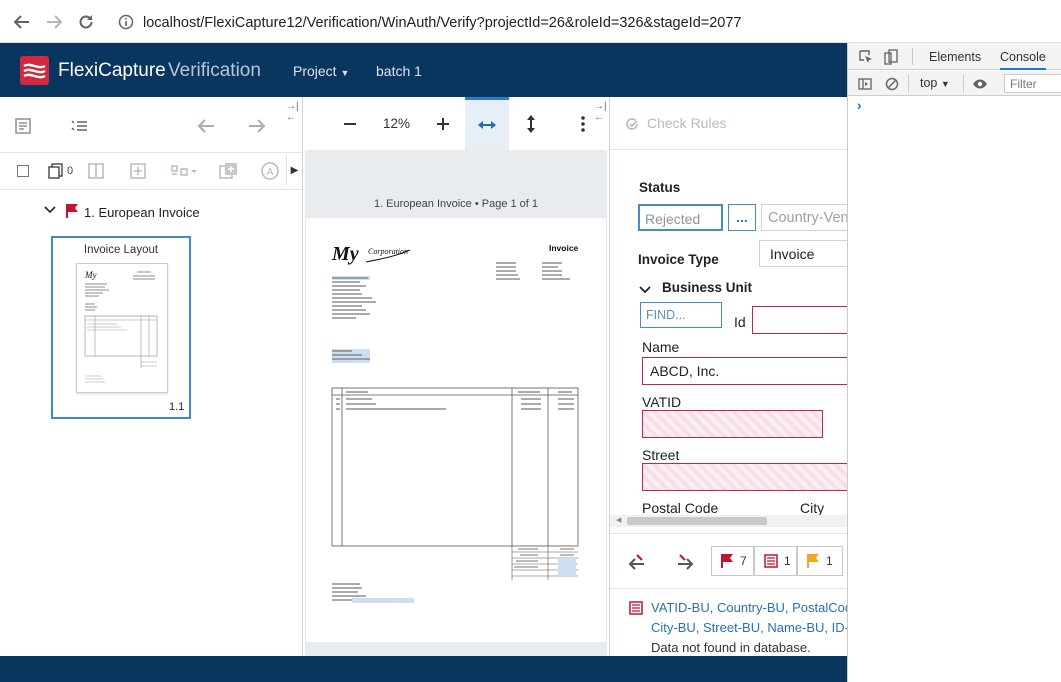  I want to click on postal-code-label: Postal Code, so click(680, 508).